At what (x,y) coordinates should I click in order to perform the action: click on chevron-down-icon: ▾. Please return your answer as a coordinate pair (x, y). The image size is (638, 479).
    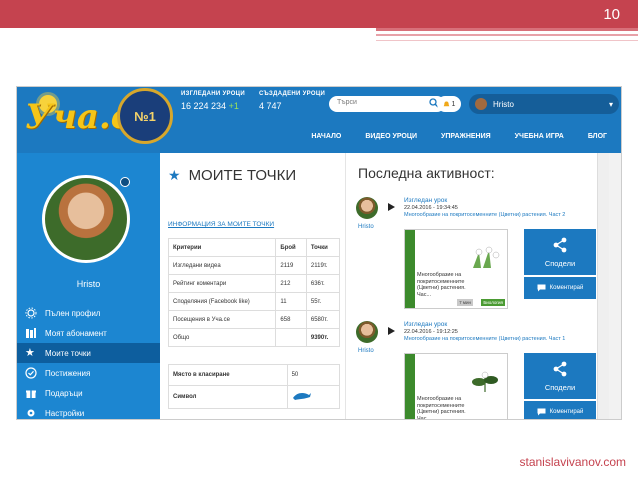
    Looking at the image, I should click on (610, 104).